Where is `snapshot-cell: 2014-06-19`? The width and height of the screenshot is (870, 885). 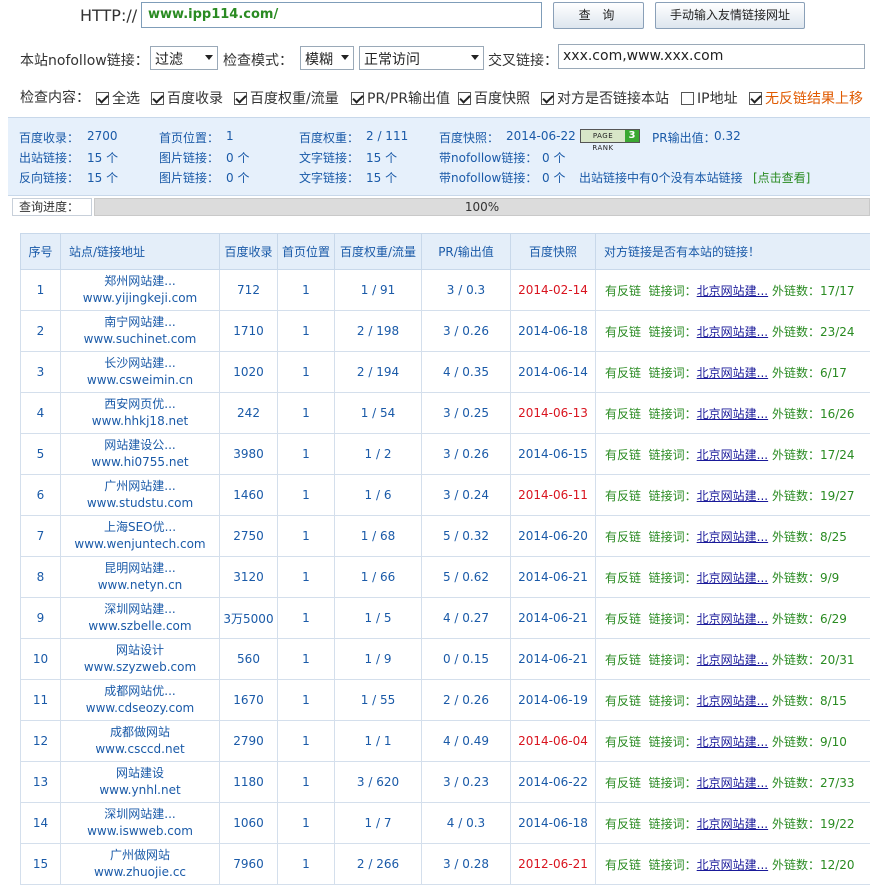 snapshot-cell: 2014-06-19 is located at coordinates (553, 700).